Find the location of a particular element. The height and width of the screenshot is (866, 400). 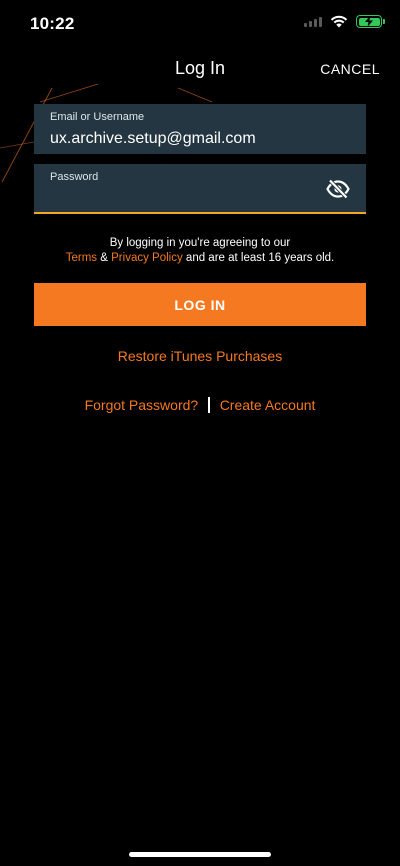

password-label: Password is located at coordinates (74, 177).